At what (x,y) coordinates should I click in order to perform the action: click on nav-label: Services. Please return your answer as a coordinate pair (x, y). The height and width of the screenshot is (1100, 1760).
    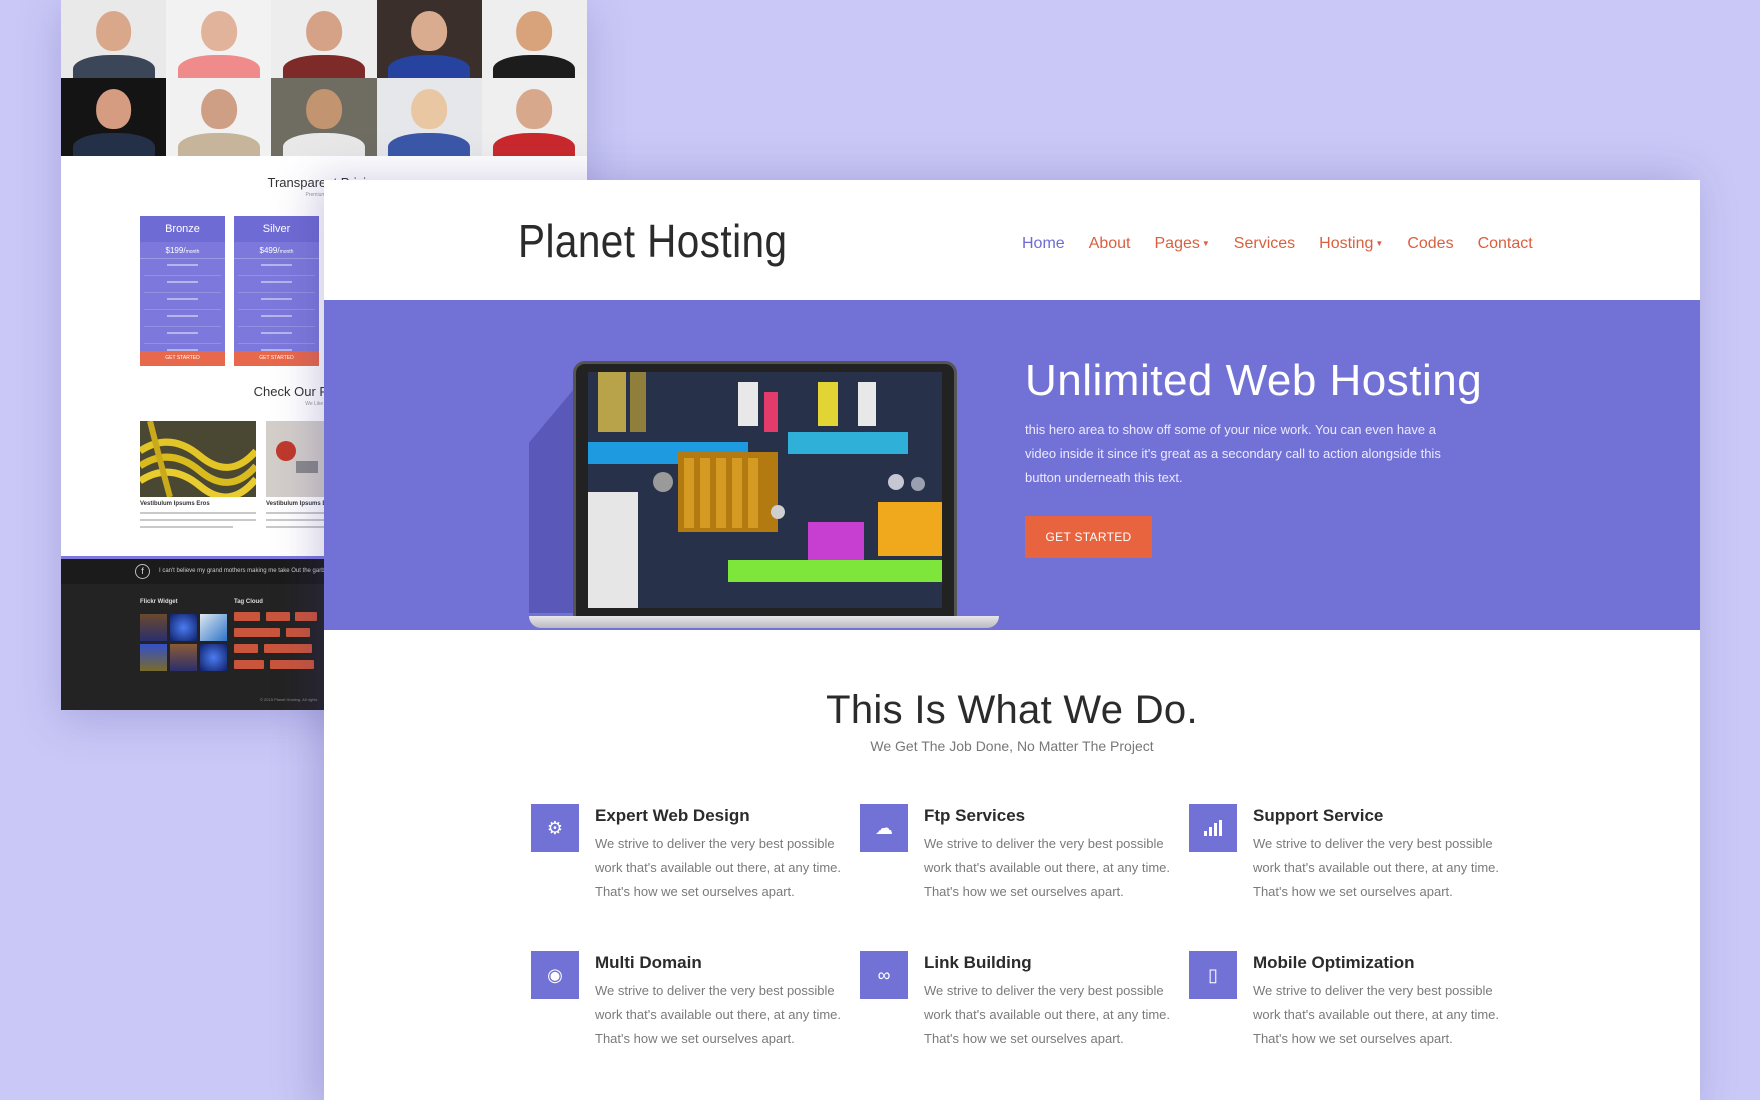
    Looking at the image, I should click on (1264, 243).